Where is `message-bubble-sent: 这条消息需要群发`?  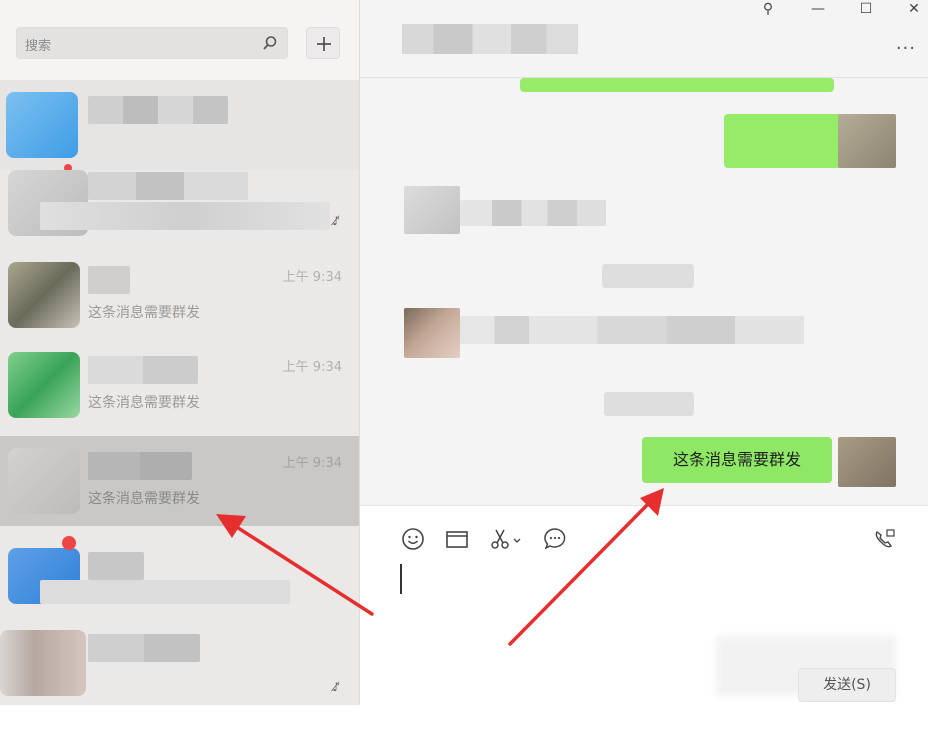 message-bubble-sent: 这条消息需要群发 is located at coordinates (737, 460).